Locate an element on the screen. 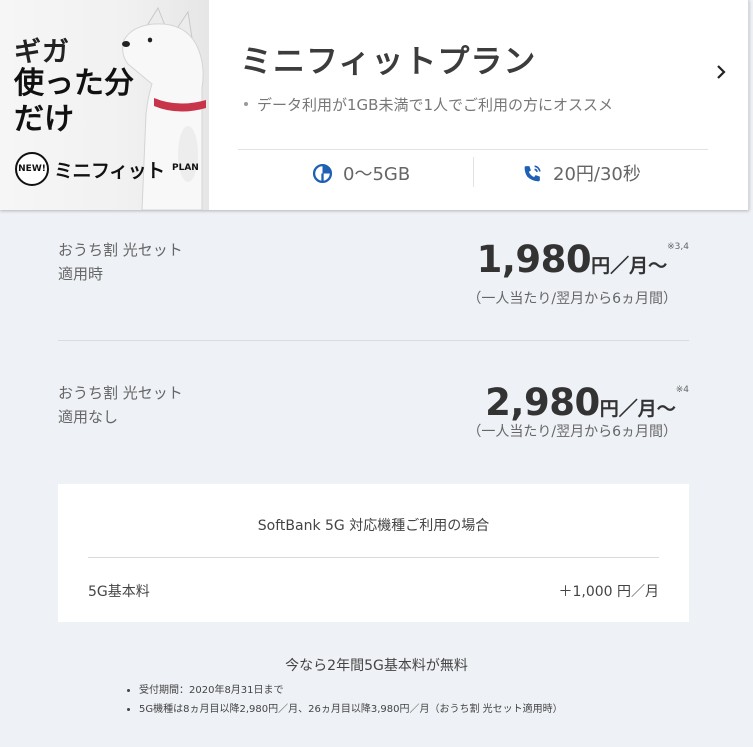 The width and height of the screenshot is (753, 747). price-footnote: ※3,4 is located at coordinates (678, 247).